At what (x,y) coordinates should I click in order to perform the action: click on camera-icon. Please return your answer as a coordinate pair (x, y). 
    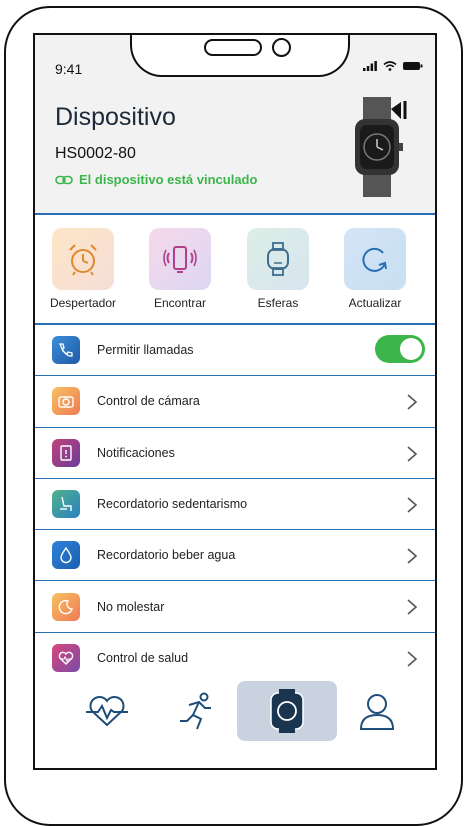
    Looking at the image, I should click on (66, 401).